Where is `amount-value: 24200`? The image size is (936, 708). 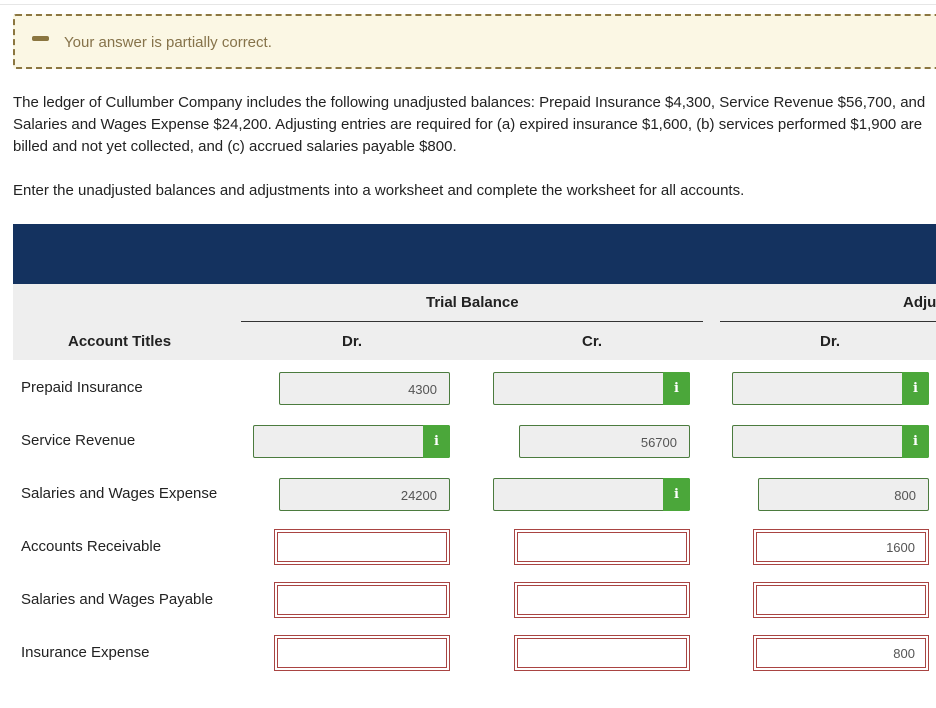
amount-value: 24200 is located at coordinates (418, 495).